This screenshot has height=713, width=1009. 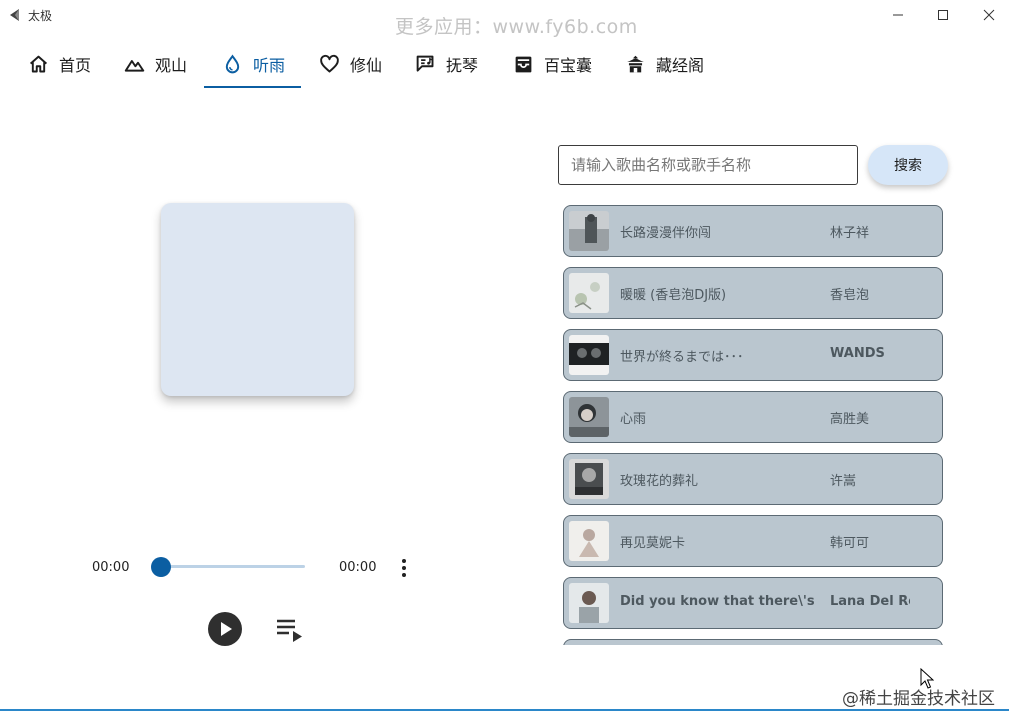 What do you see at coordinates (161, 567) in the screenshot?
I see `progress-slider-thumb` at bounding box center [161, 567].